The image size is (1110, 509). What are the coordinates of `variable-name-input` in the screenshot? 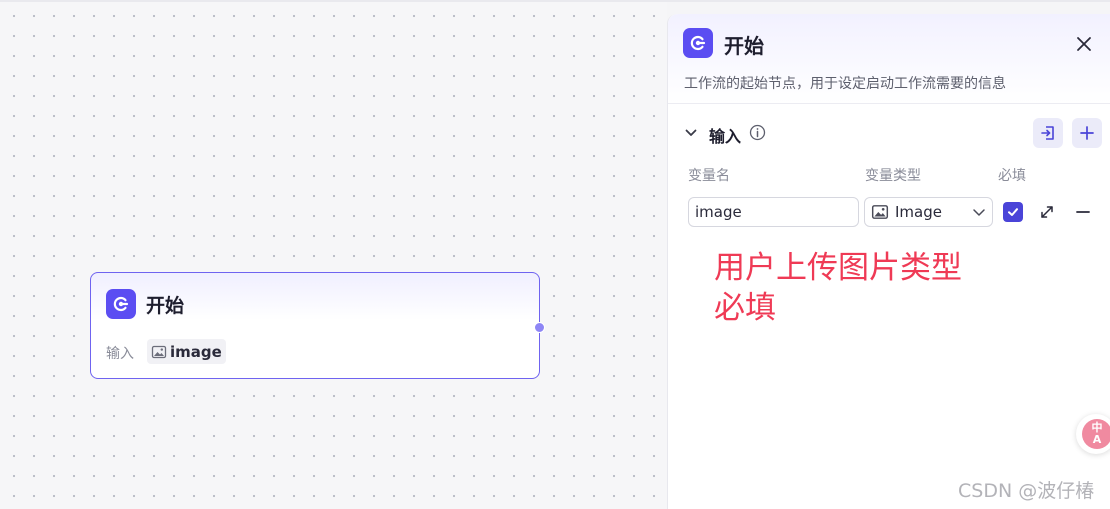 It's located at (773, 212).